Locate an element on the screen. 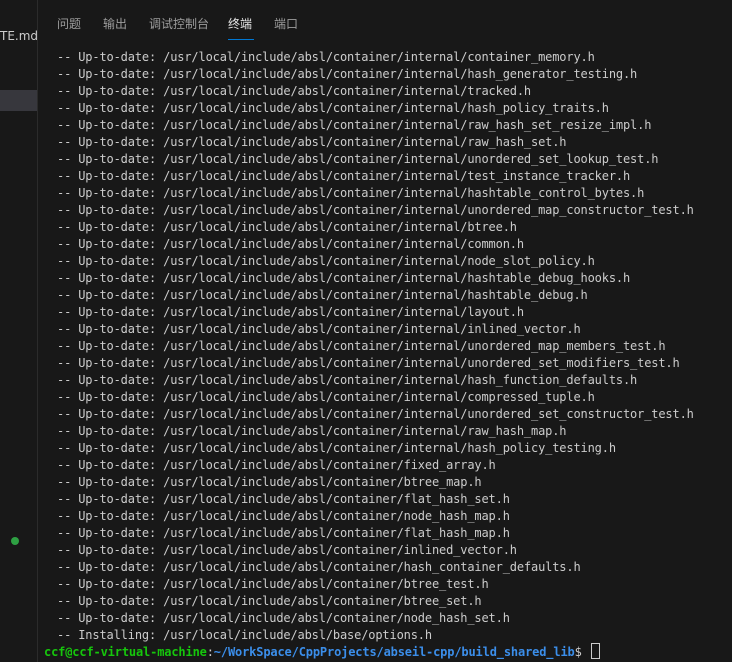 This screenshot has width=732, height=662. sidebar-selected-item is located at coordinates (18, 100).